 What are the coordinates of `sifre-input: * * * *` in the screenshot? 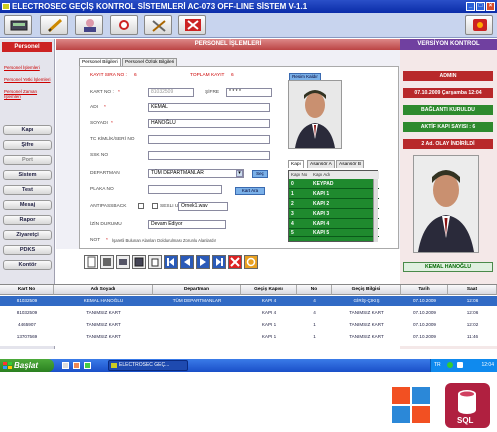 It's located at (249, 92).